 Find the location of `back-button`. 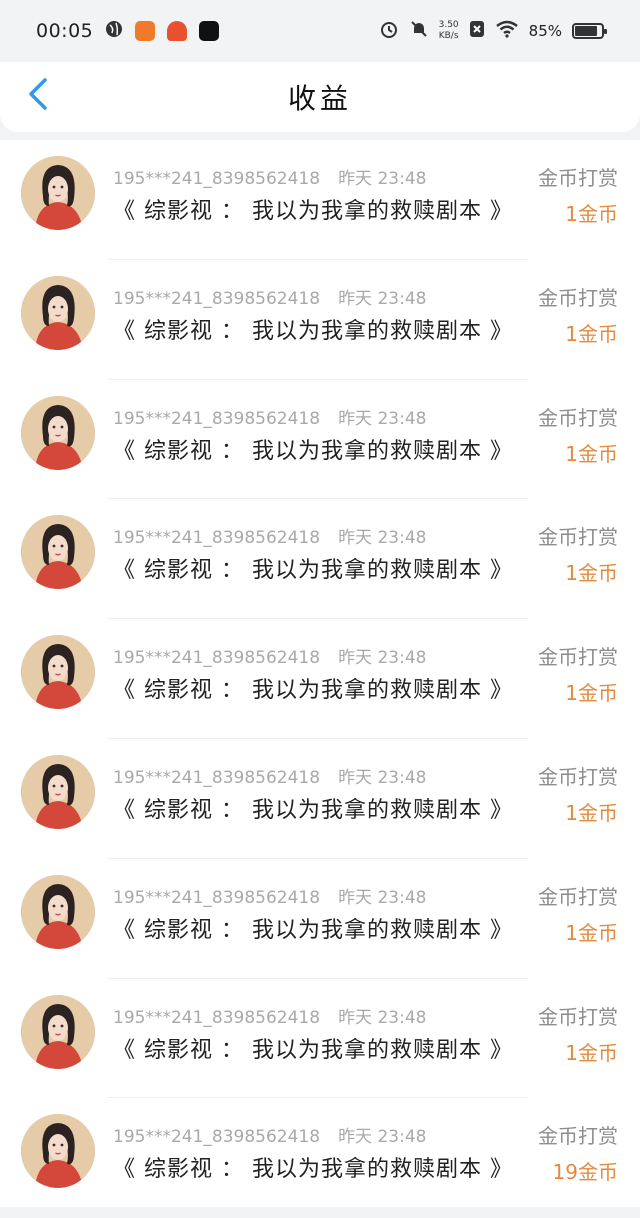

back-button is located at coordinates (38, 96).